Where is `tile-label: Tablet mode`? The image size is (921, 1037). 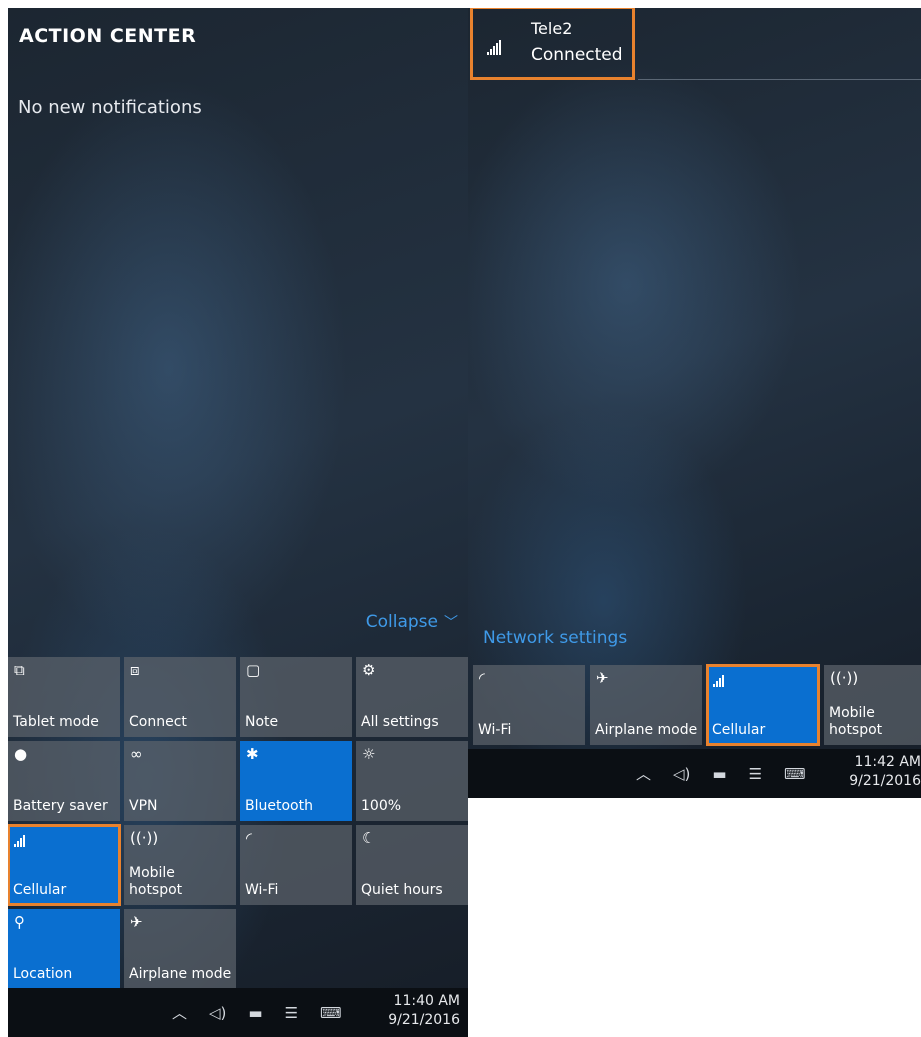
tile-label: Tablet mode is located at coordinates (56, 722).